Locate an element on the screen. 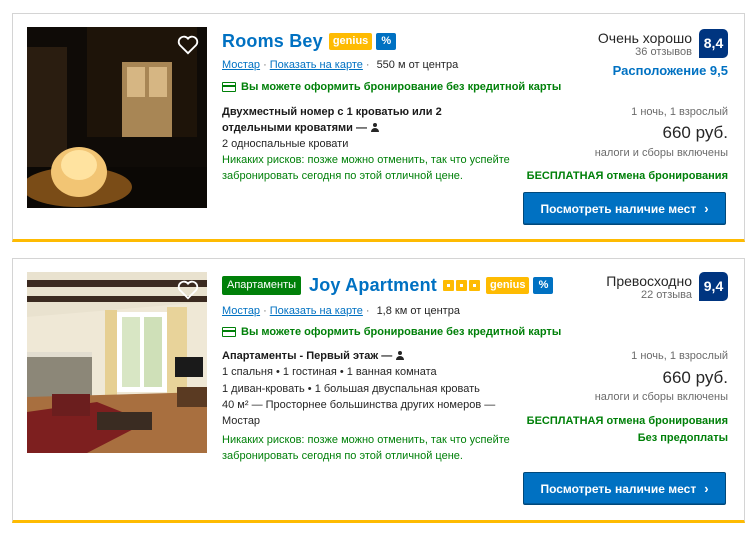  star-rating is located at coordinates (461, 285).